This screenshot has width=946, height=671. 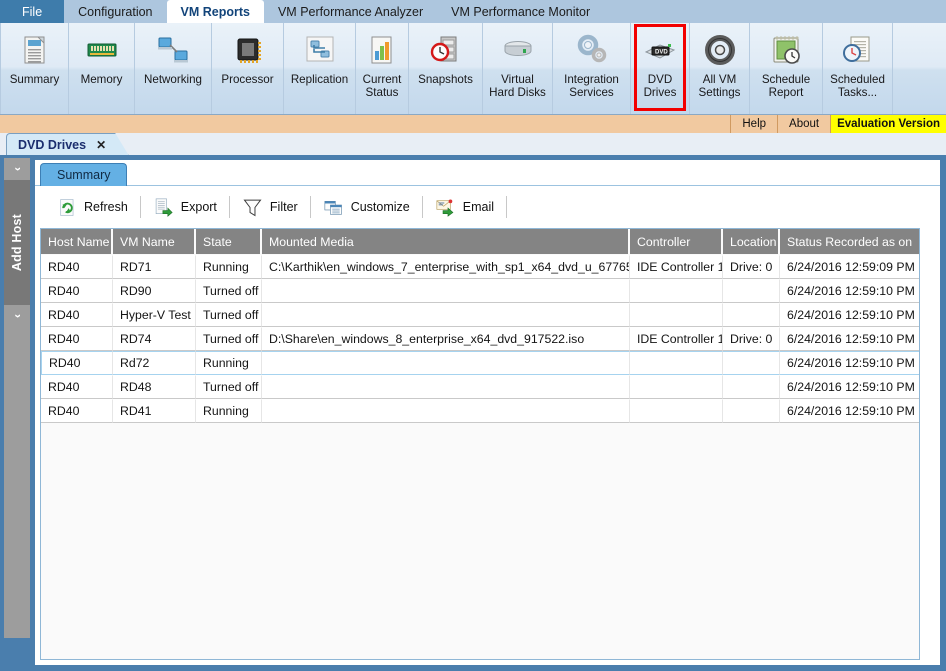 I want to click on grid-column-header: VM Name, so click(x=154, y=242).